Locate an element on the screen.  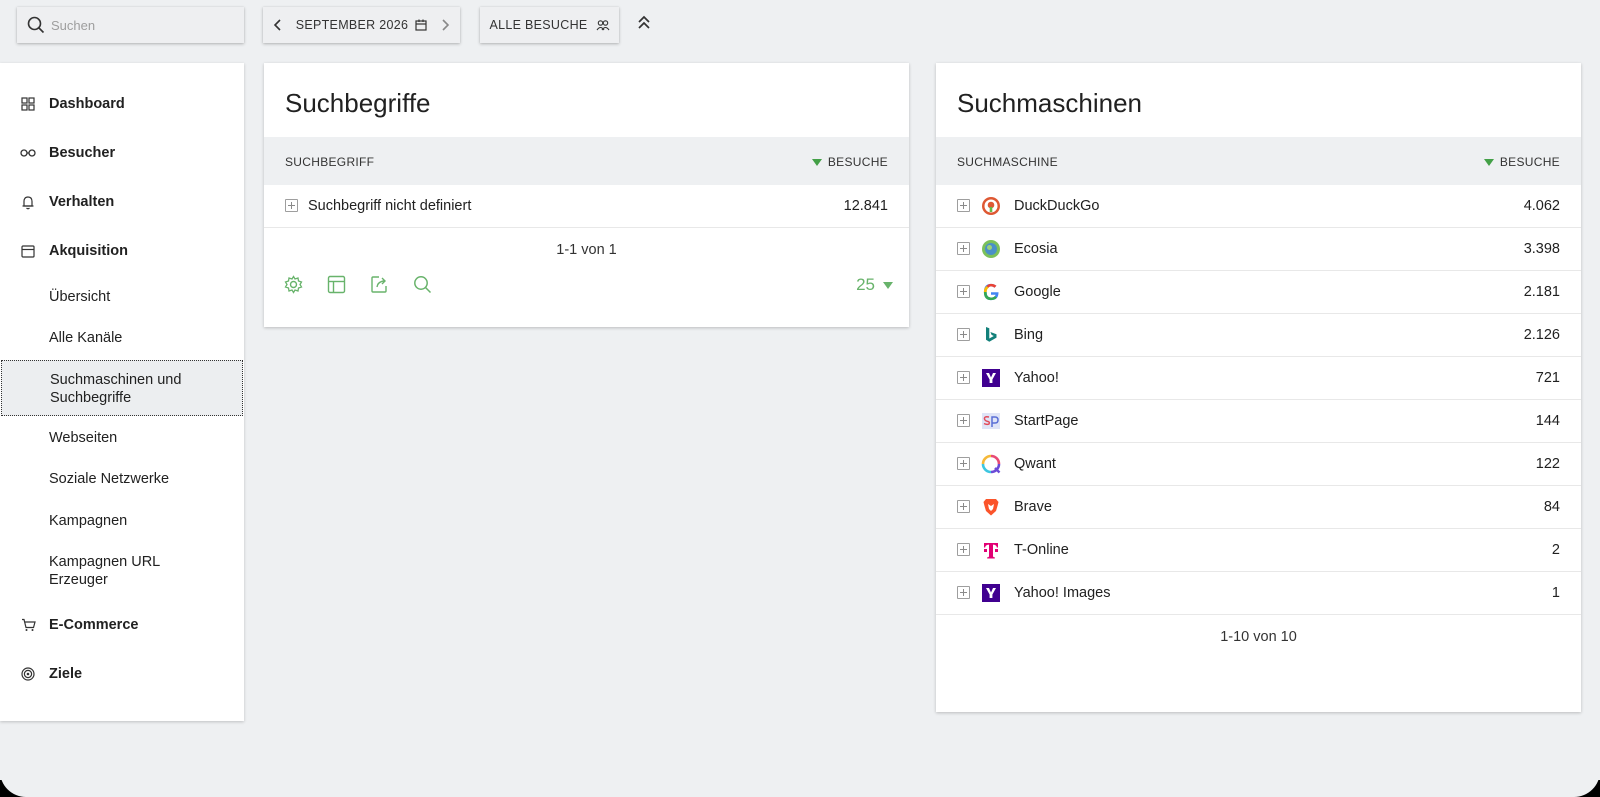
segment-label: ALLE BESUCHE is located at coordinates (538, 25).